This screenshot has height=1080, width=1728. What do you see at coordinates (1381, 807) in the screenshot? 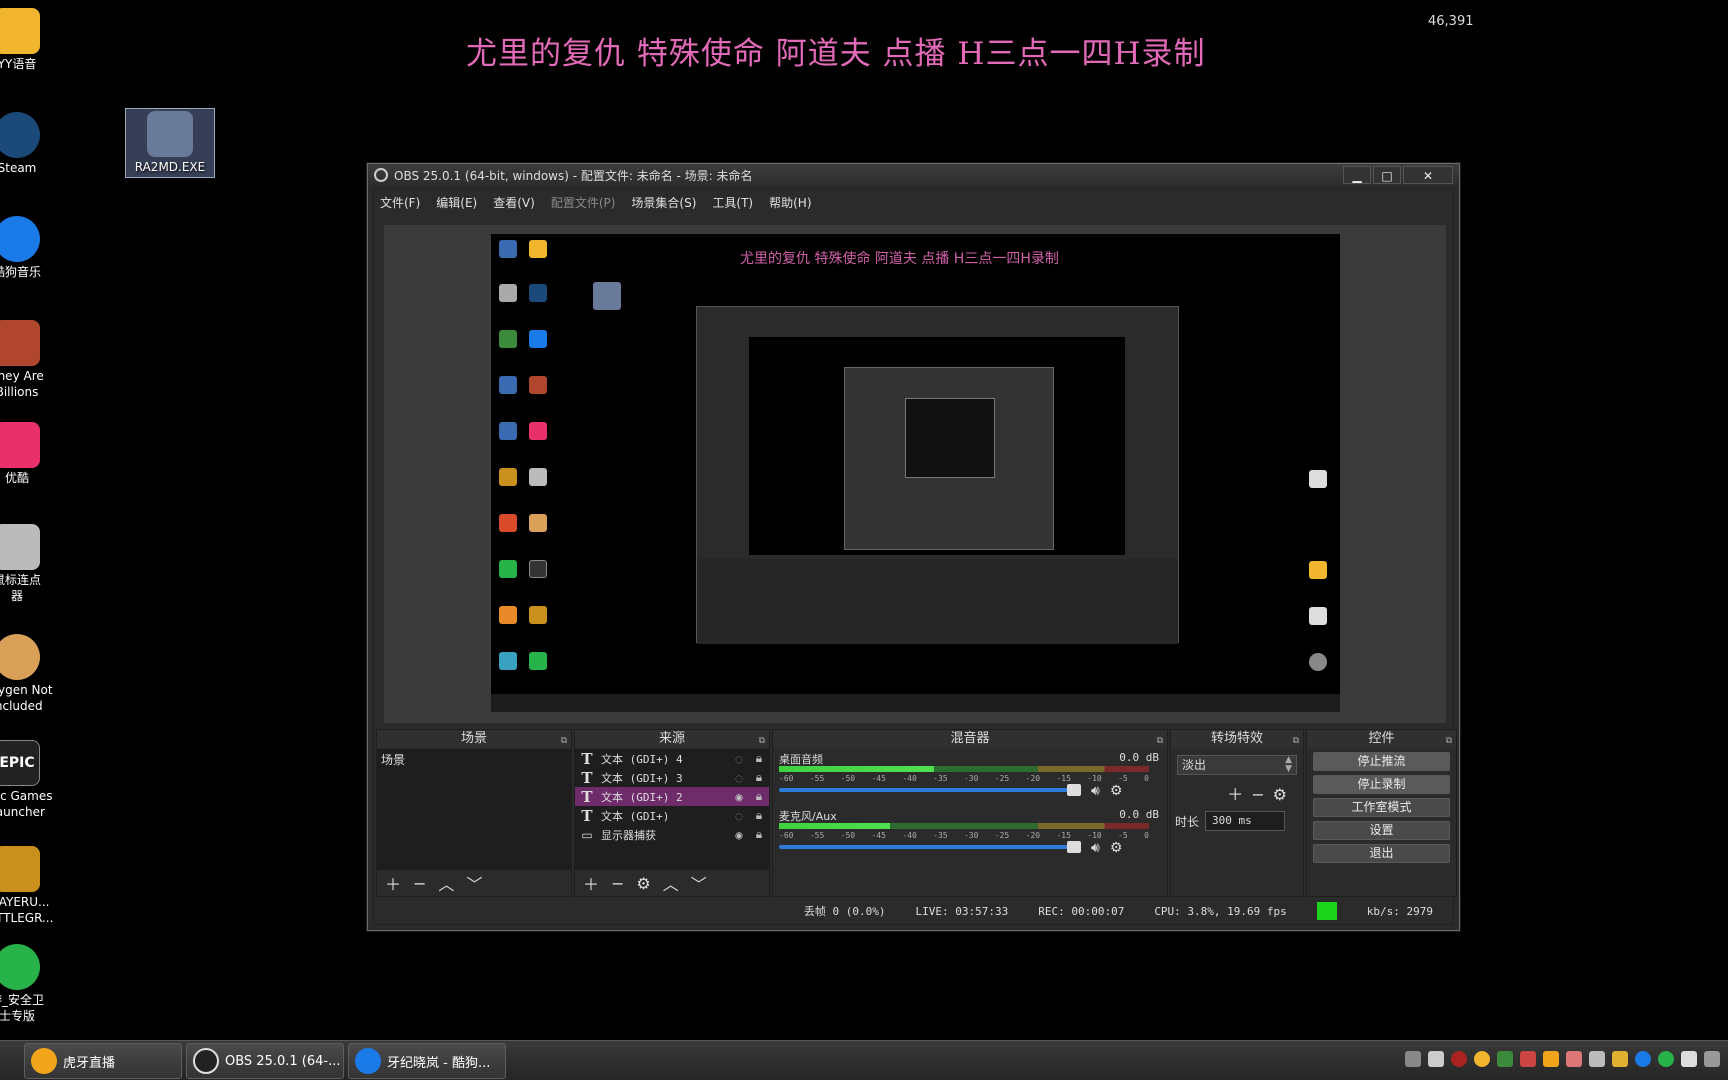
I see `studio-mode-button: 工作室模式` at bounding box center [1381, 807].